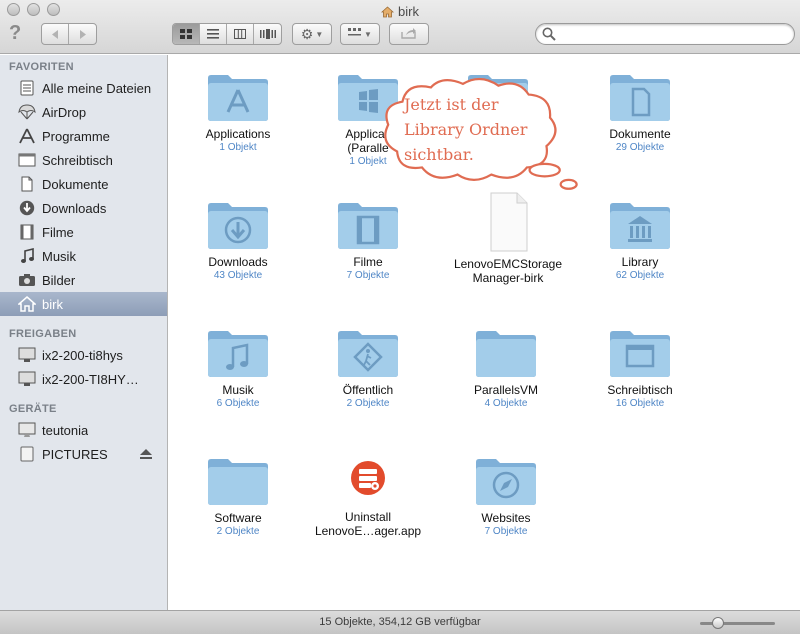  What do you see at coordinates (146, 455) in the screenshot?
I see `eject-icon` at bounding box center [146, 455].